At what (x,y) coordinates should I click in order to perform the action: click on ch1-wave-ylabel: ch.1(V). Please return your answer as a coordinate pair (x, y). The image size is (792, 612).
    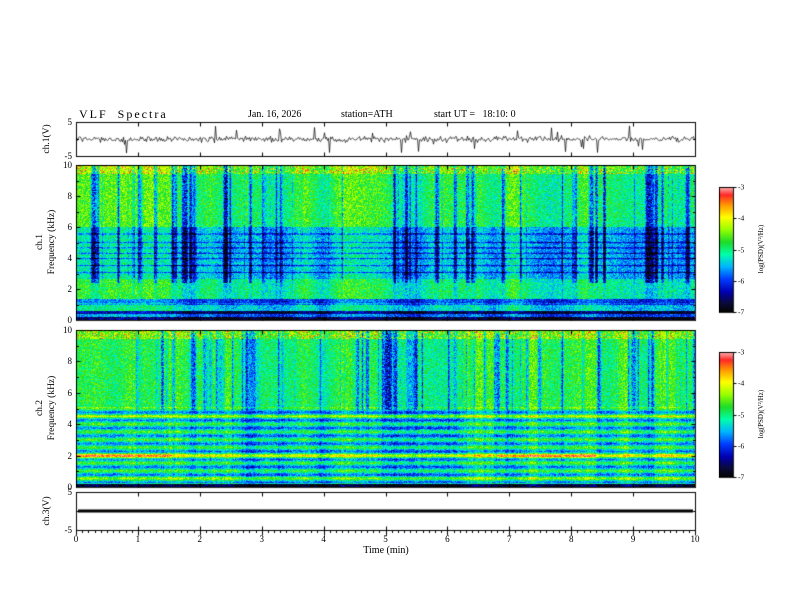
    Looking at the image, I should click on (47, 139).